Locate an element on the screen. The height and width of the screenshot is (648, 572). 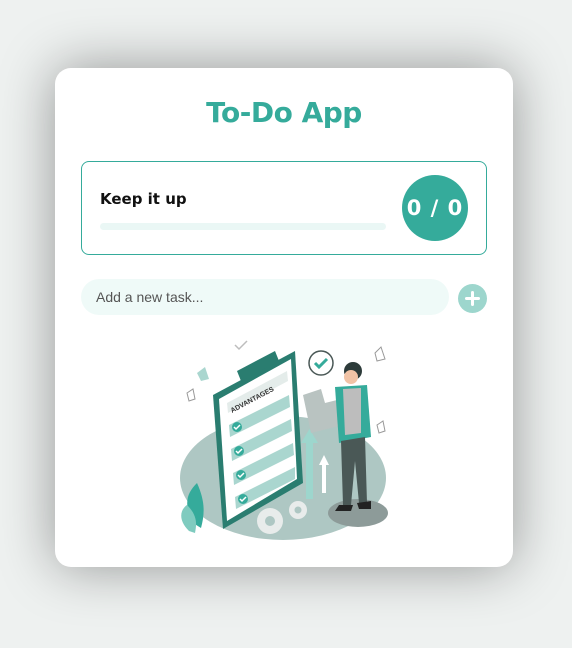
task-counter: 0 / 0 is located at coordinates (435, 208).